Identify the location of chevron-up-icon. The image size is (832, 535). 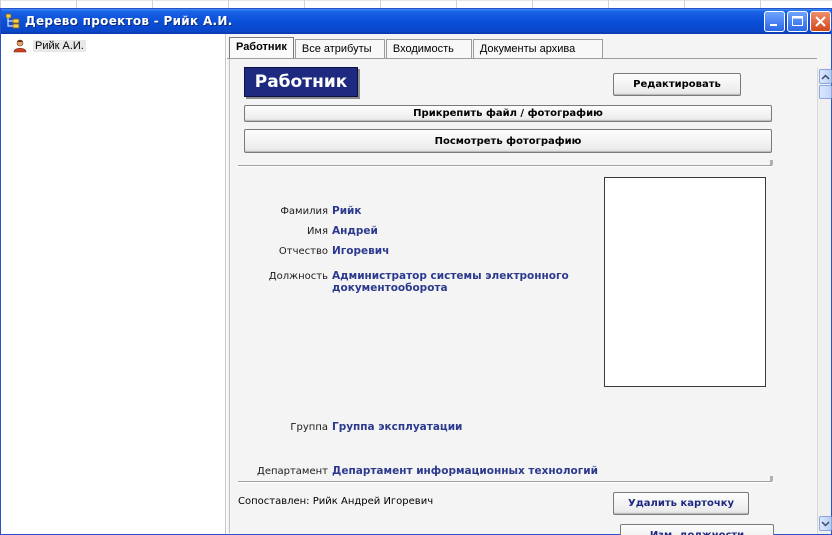
(825, 76).